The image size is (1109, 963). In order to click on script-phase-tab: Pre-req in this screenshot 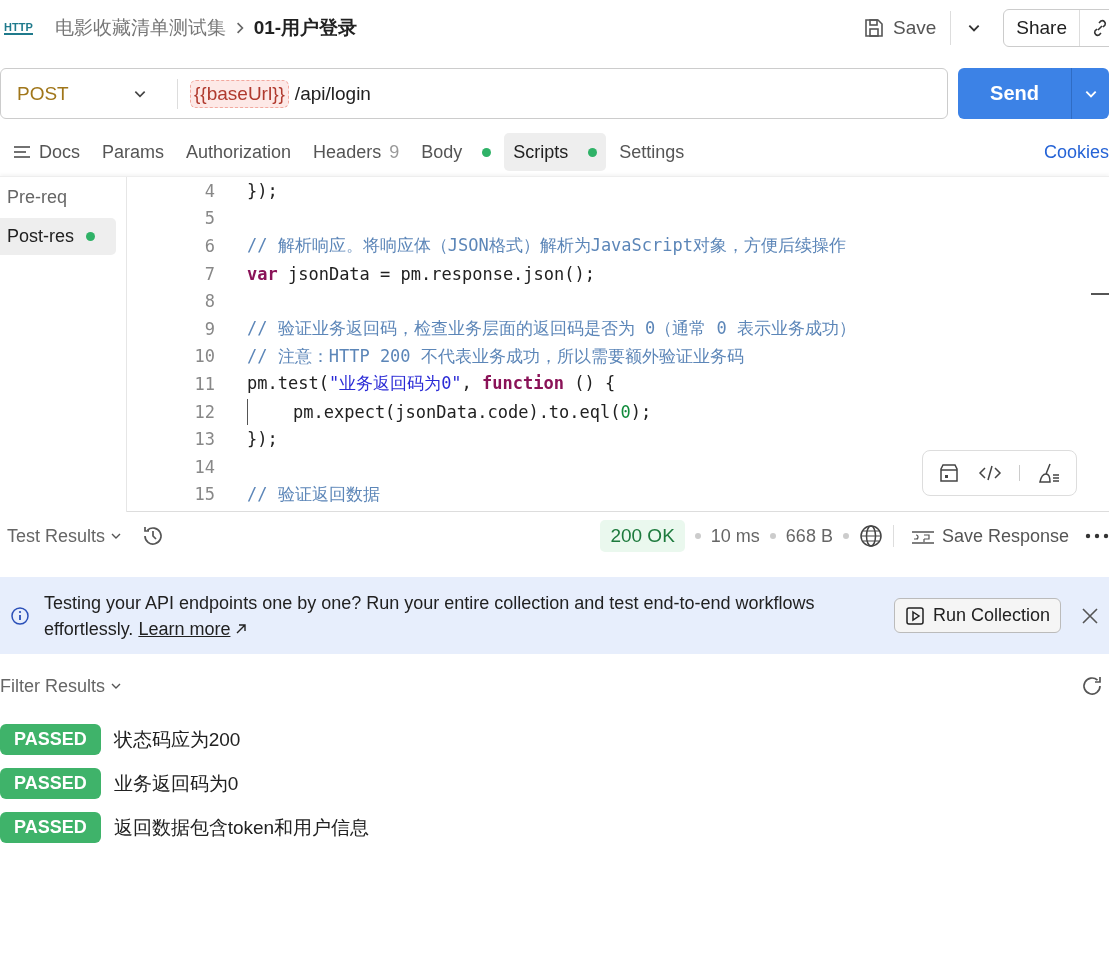, I will do `click(58, 197)`.